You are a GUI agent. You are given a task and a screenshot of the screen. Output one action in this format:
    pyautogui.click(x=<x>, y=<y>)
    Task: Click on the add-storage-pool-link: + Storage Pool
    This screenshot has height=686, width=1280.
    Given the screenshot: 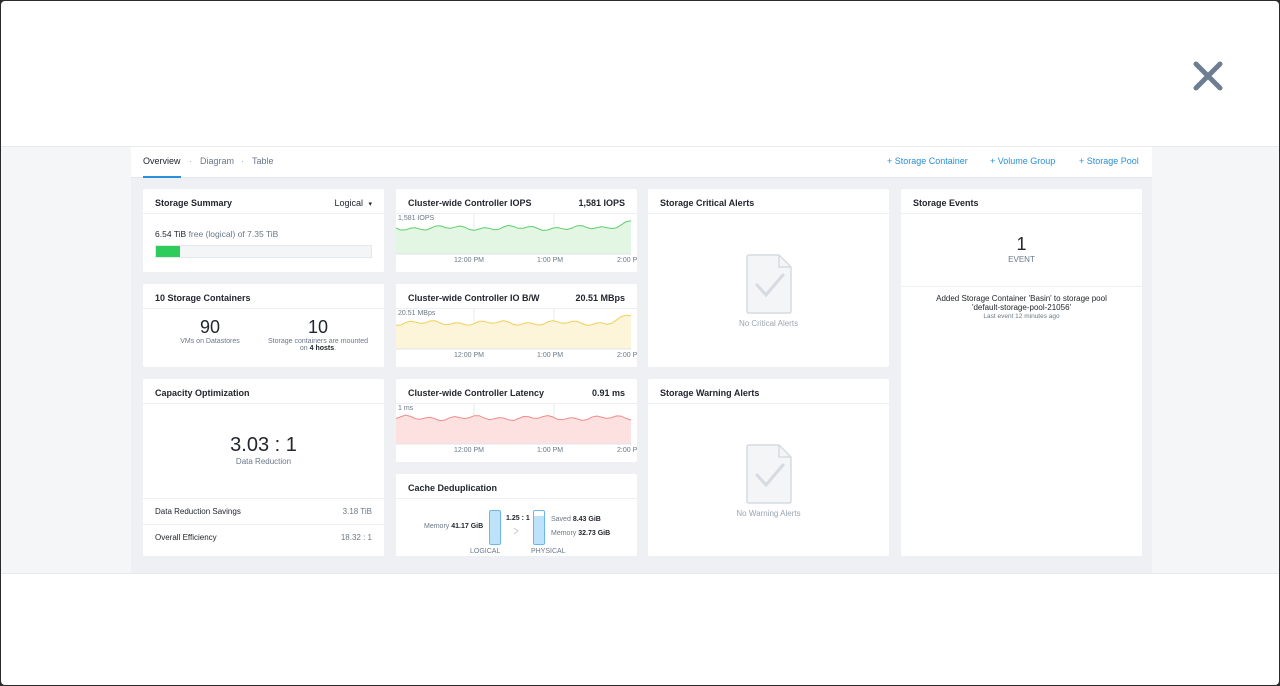 What is the action you would take?
    pyautogui.click(x=1109, y=161)
    